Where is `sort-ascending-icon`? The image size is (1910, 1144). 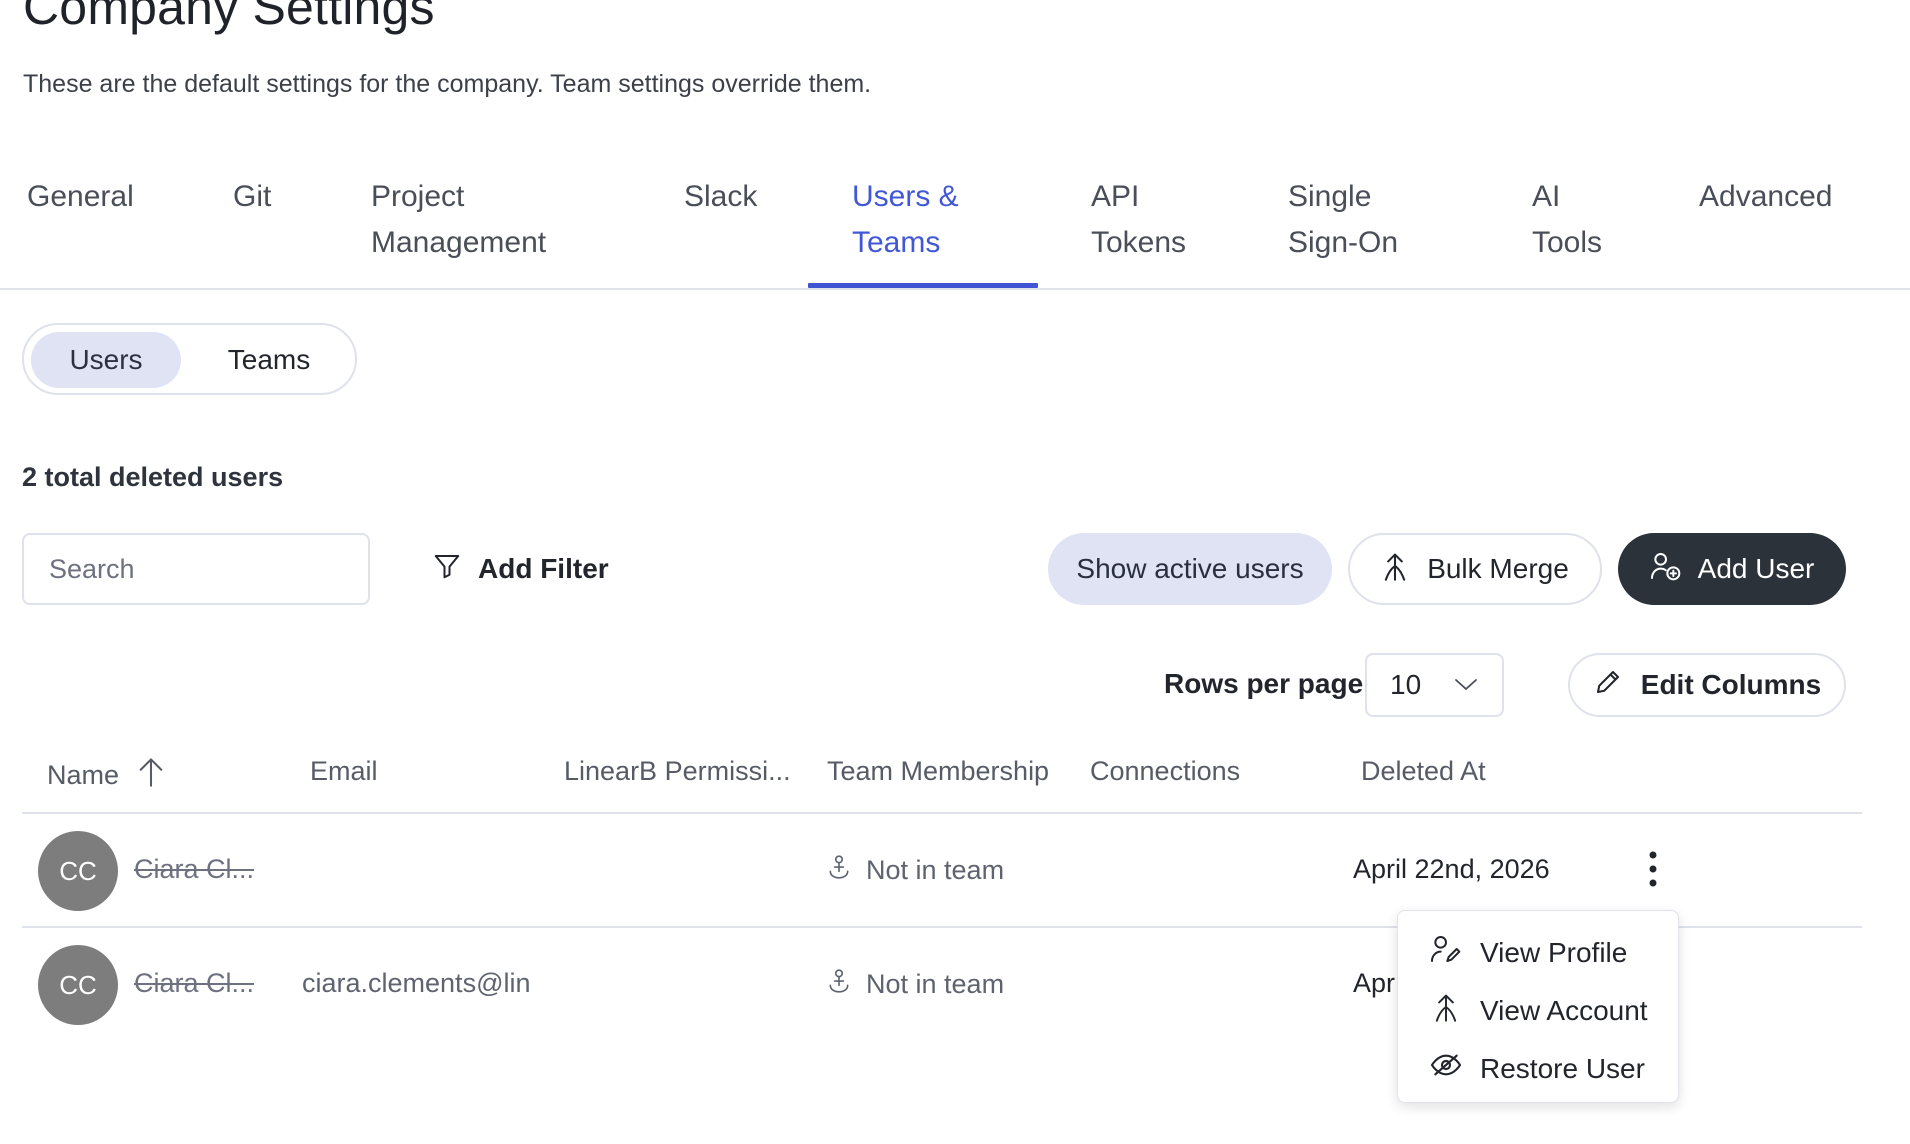
sort-ascending-icon is located at coordinates (151, 775).